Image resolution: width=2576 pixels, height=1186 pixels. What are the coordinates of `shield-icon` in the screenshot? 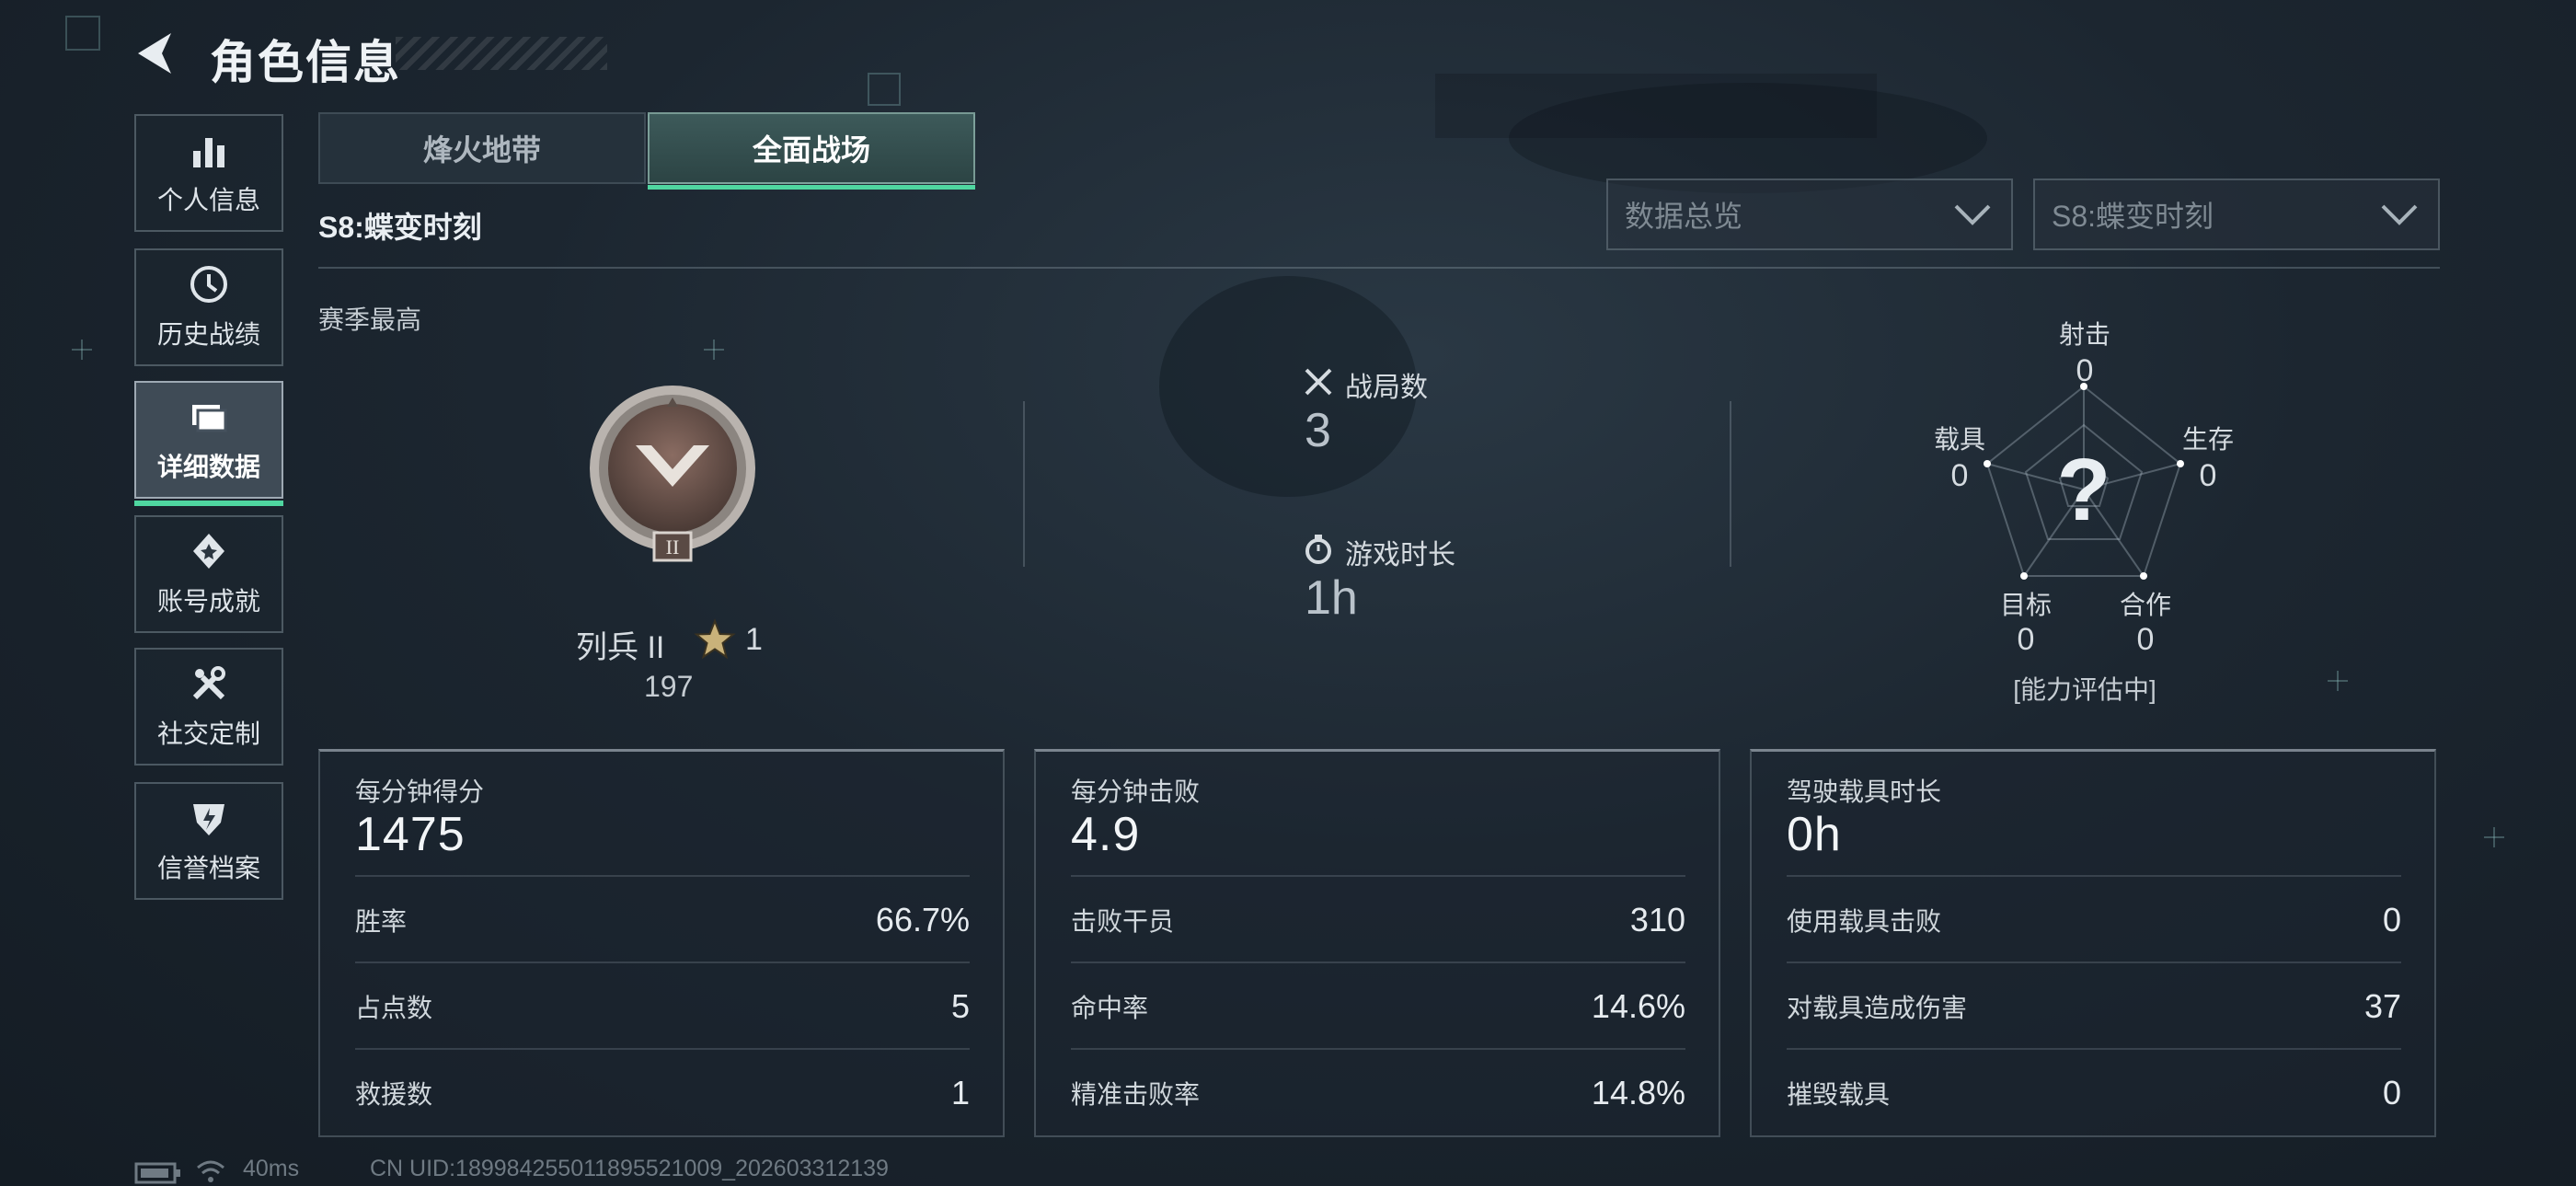 It's located at (208, 819).